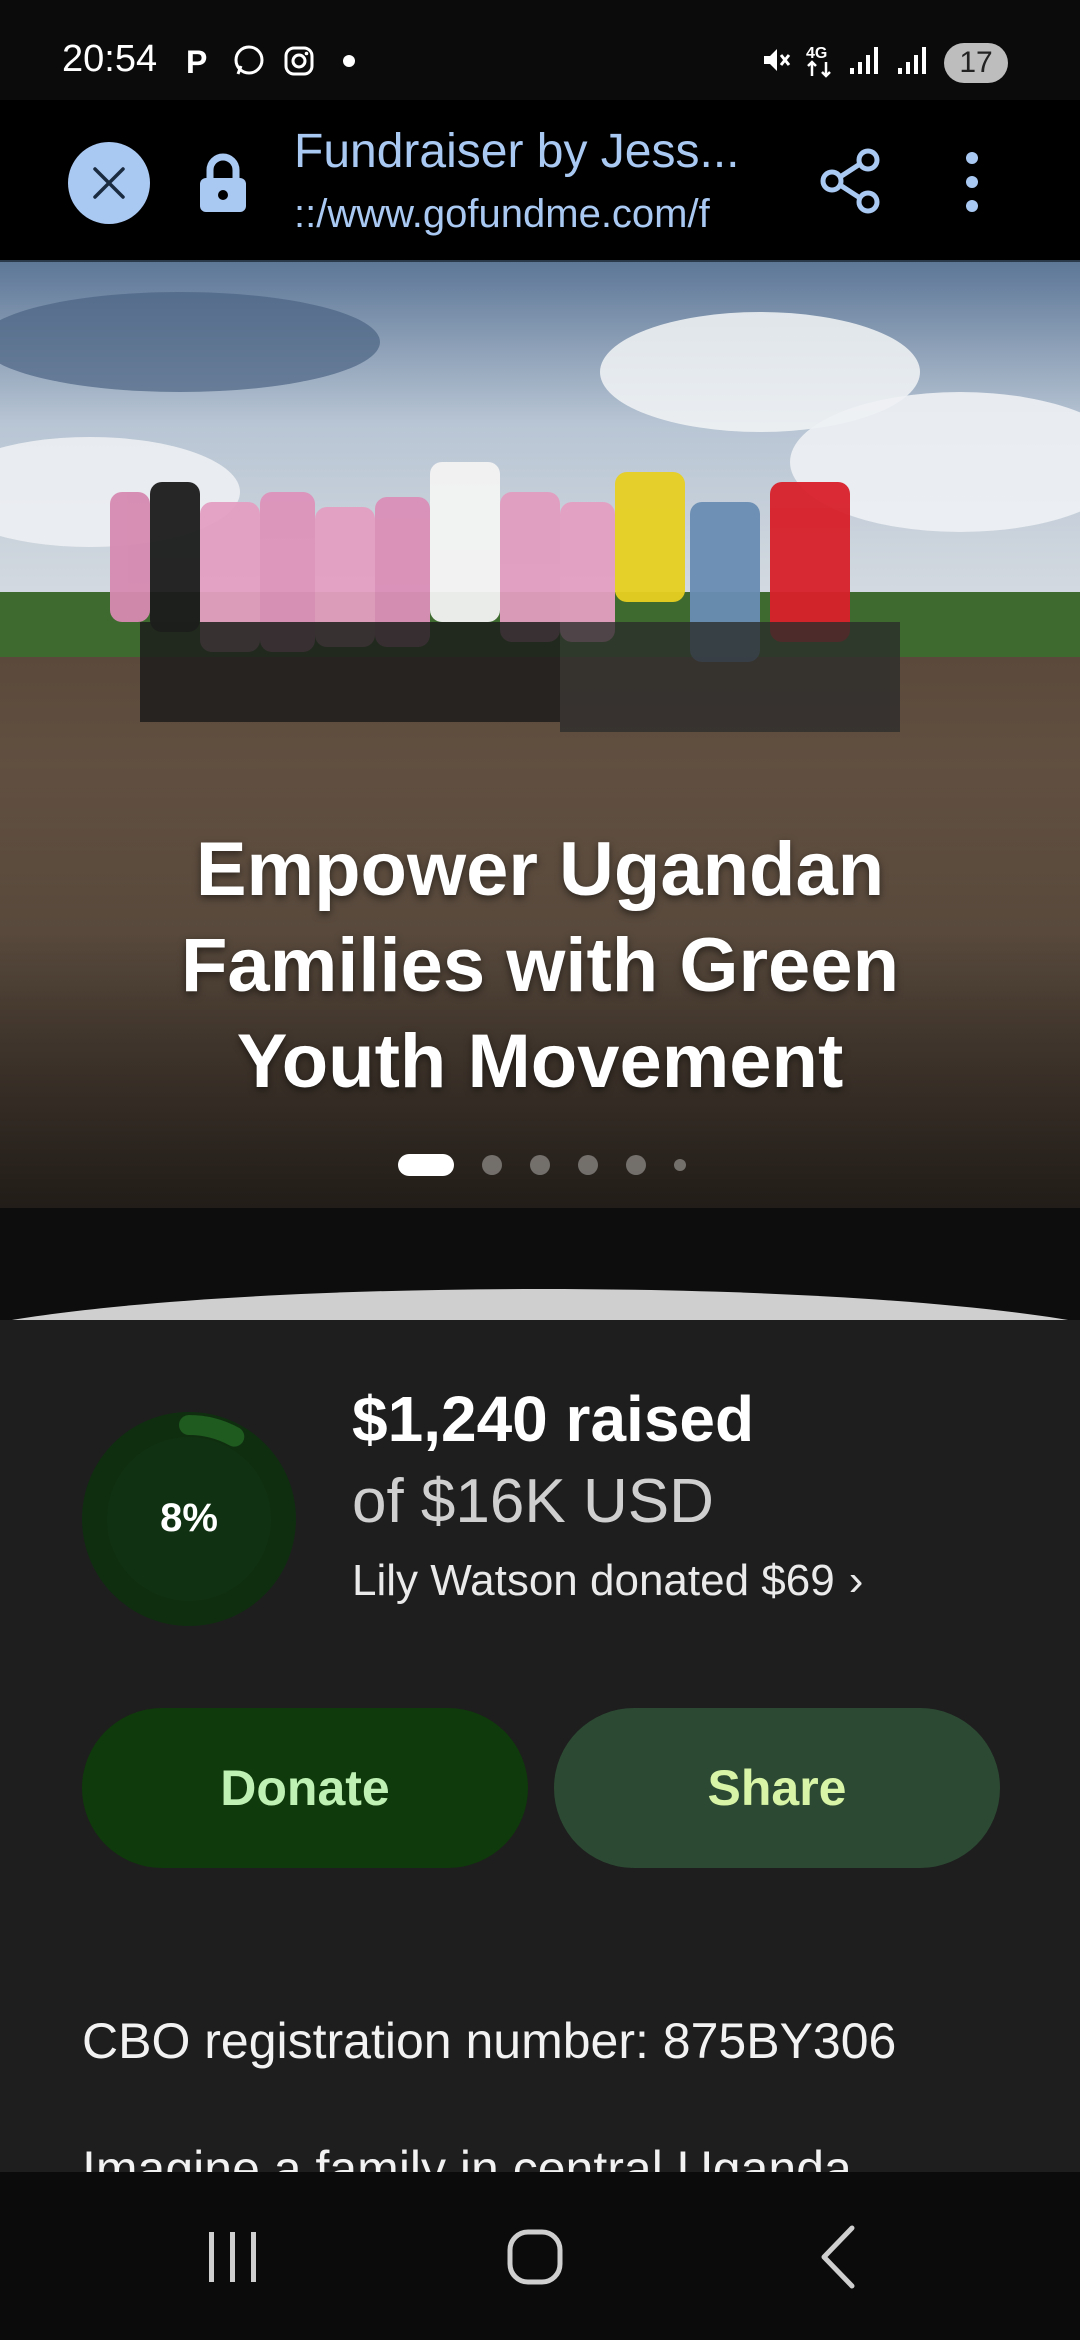 This screenshot has width=1080, height=2340. What do you see at coordinates (851, 181) in the screenshot?
I see `share-icon` at bounding box center [851, 181].